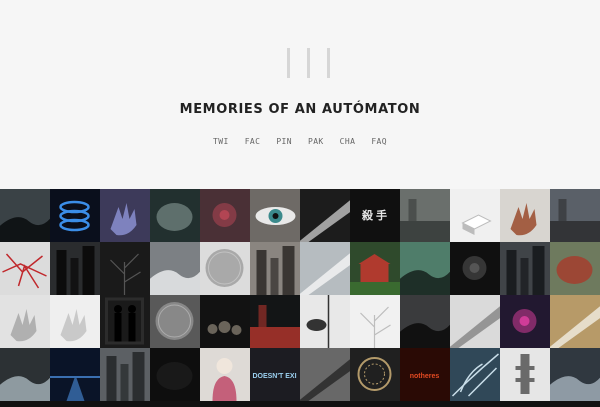 Image resolution: width=600 pixels, height=407 pixels. I want to click on grid-thumbnail: notheres, so click(425, 374).